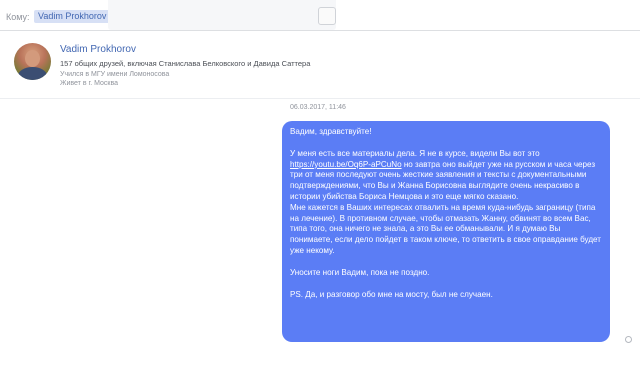  I want to click on message-timestamp: 06.03.2017, 11:46, so click(318, 107).